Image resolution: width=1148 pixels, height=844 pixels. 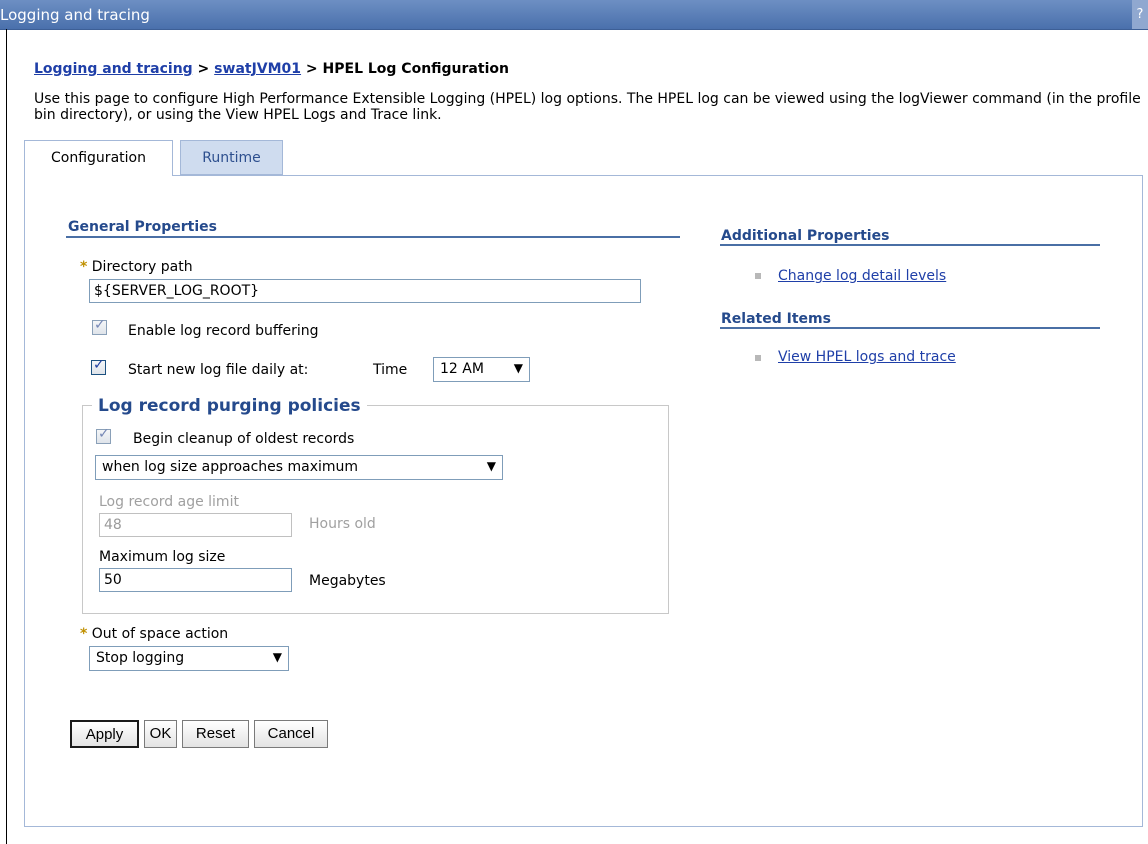 What do you see at coordinates (365, 291) in the screenshot?
I see `directory-path-input` at bounding box center [365, 291].